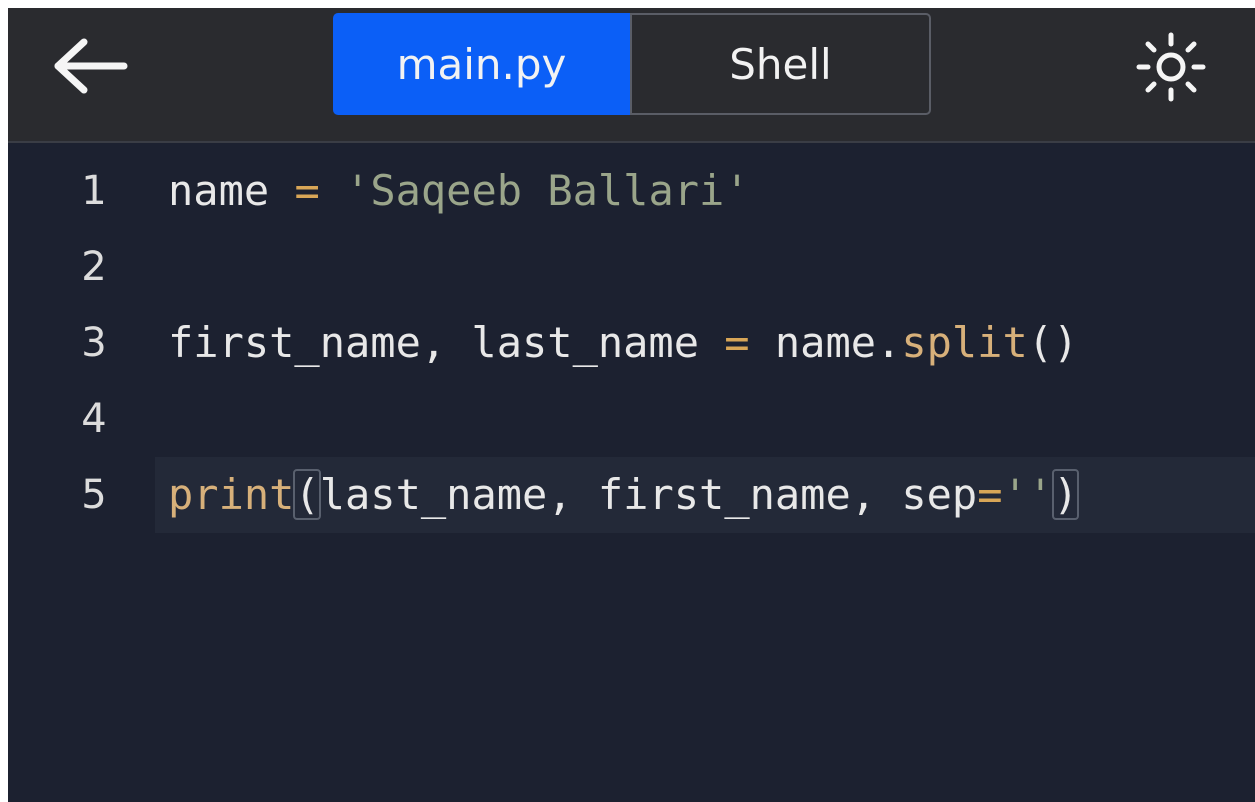 This screenshot has height=802, width=1255. Describe the element at coordinates (1028, 494) in the screenshot. I see `code-token: ''` at that location.